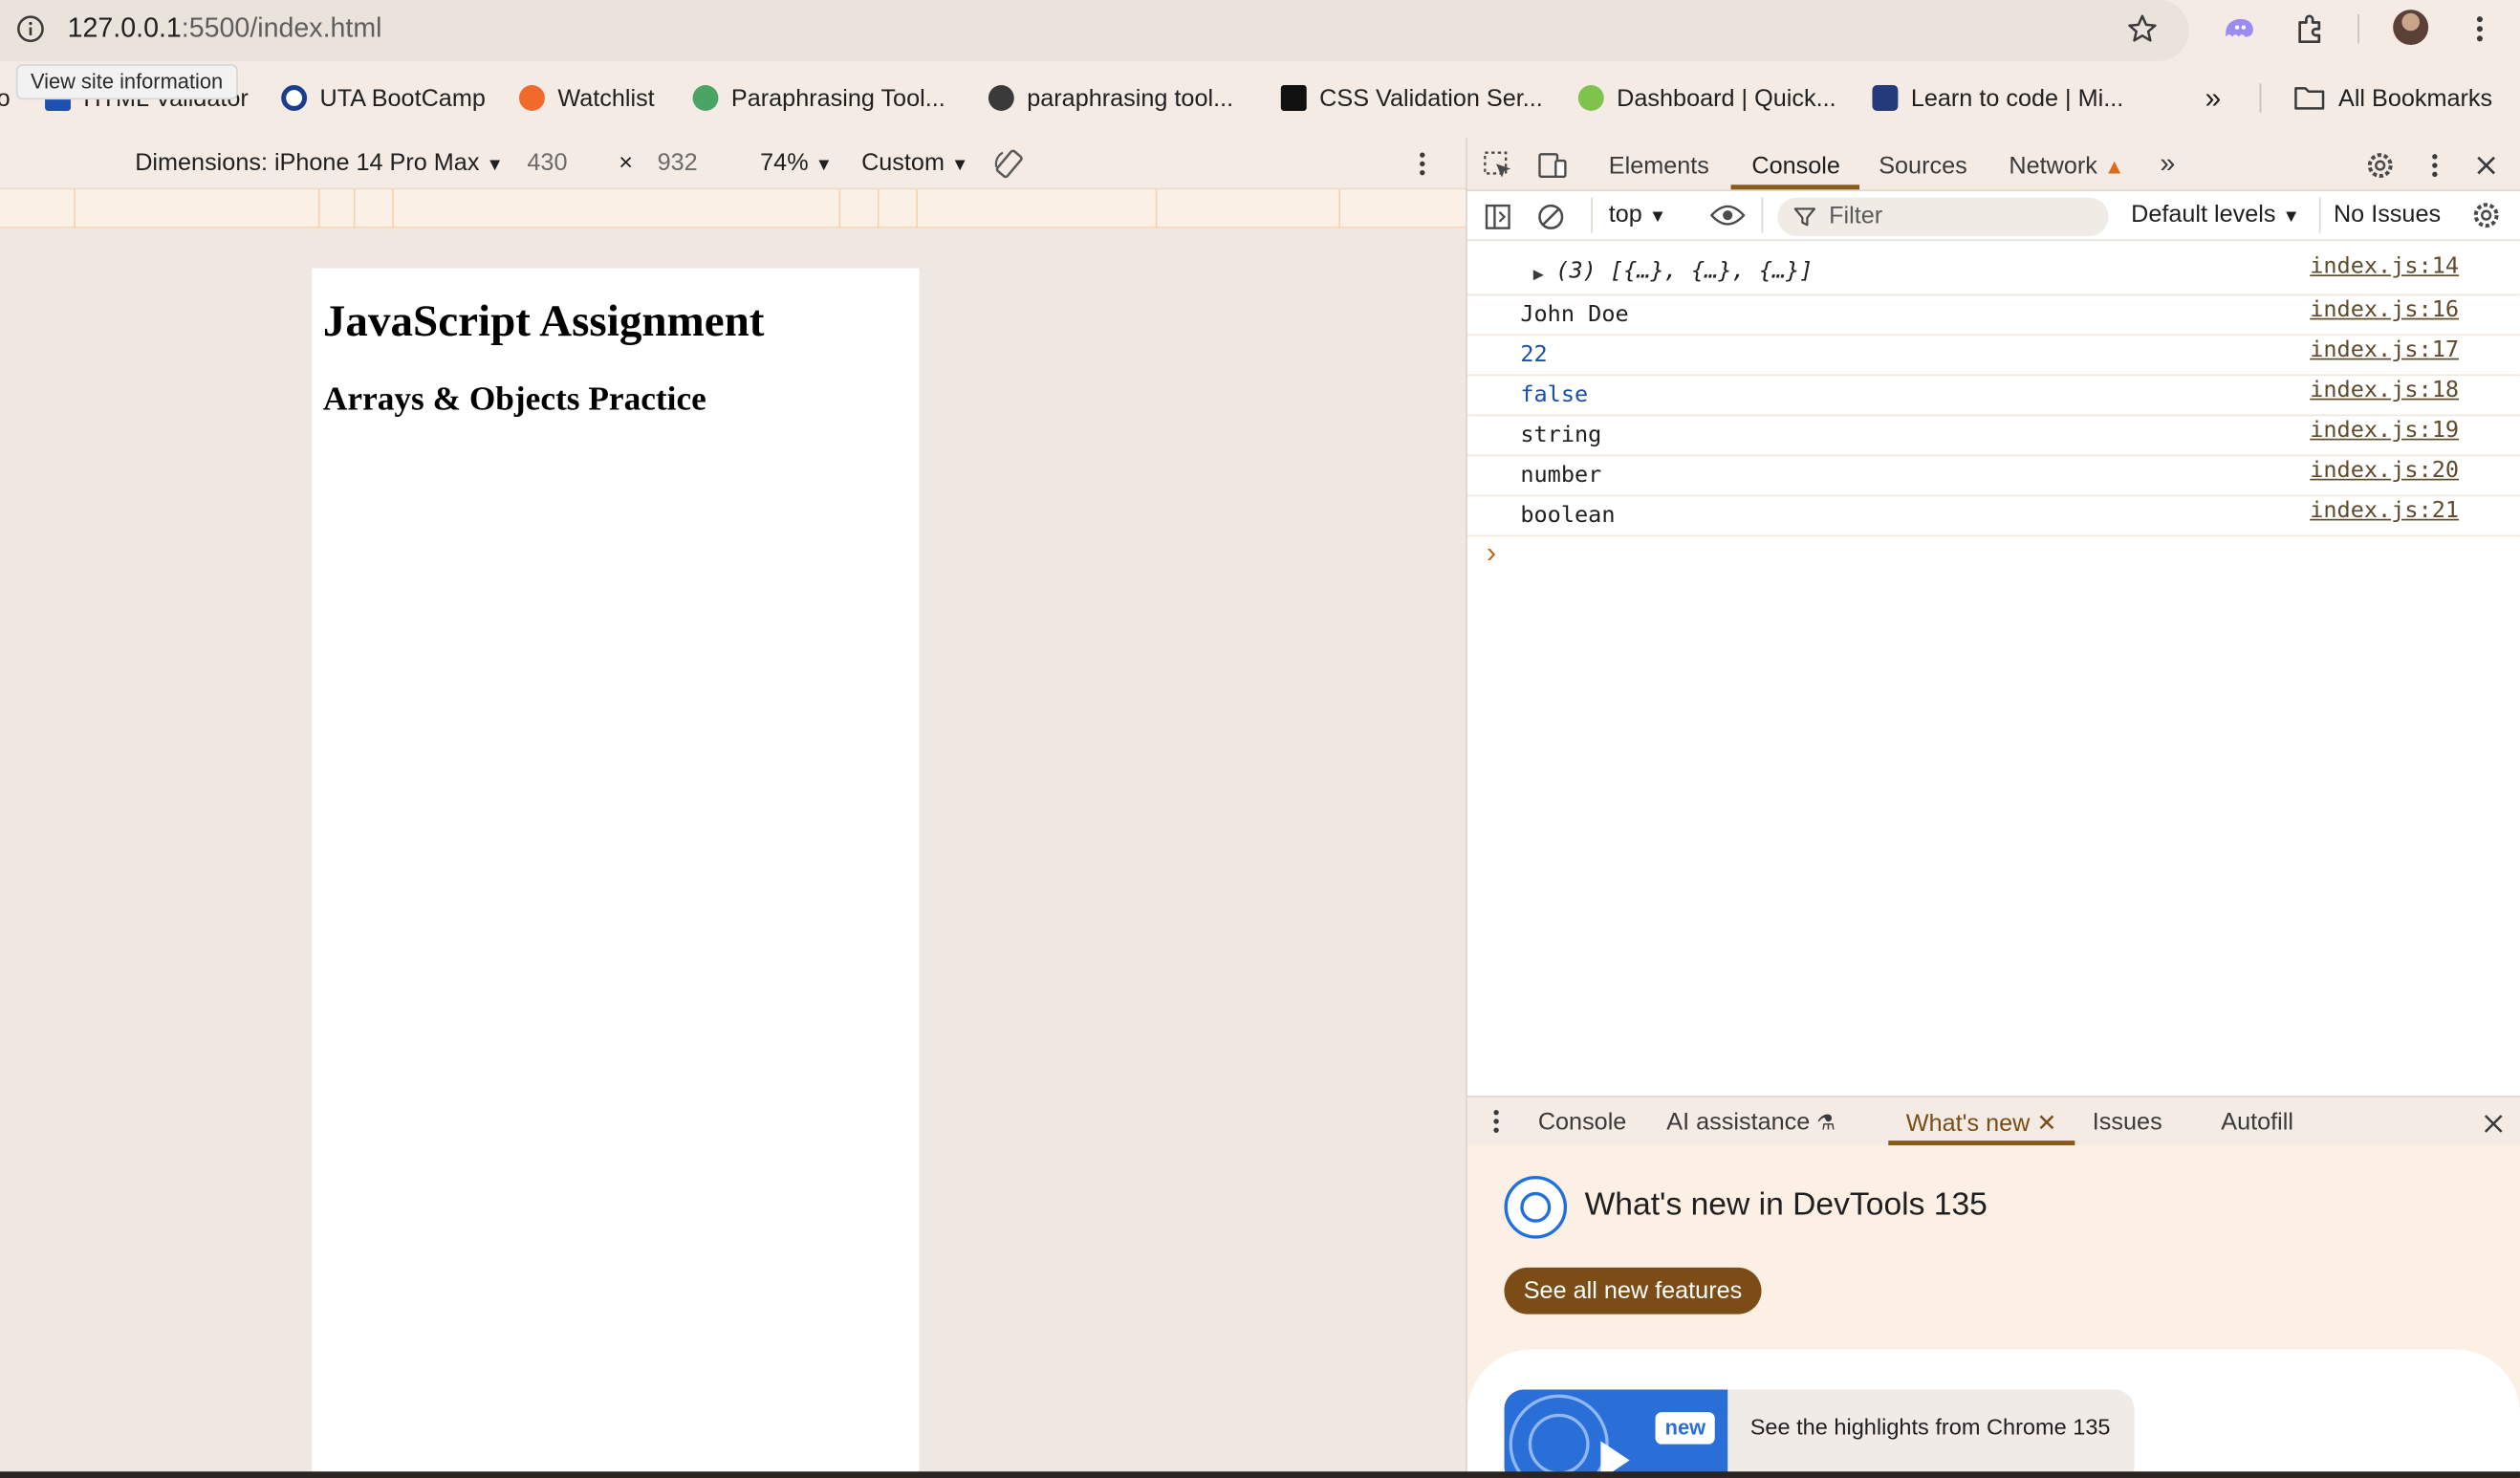  Describe the element at coordinates (1993, 274) in the screenshot. I see `console-log-row: ▶ (3) [{…}, {…}, {…}] index.js:14` at that location.